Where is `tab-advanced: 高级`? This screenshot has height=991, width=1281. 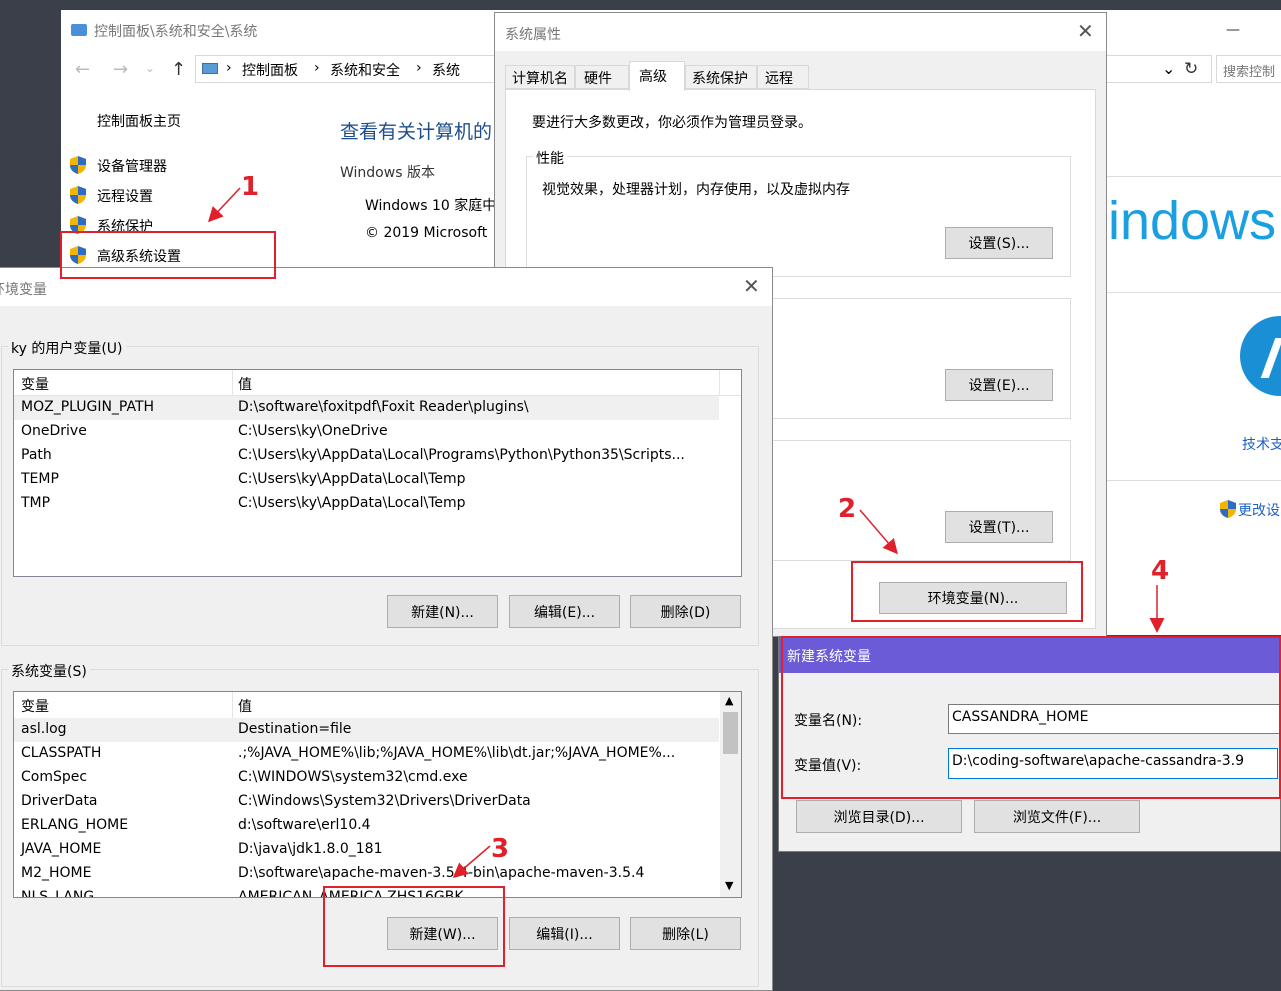
tab-advanced: 高级 is located at coordinates (657, 76).